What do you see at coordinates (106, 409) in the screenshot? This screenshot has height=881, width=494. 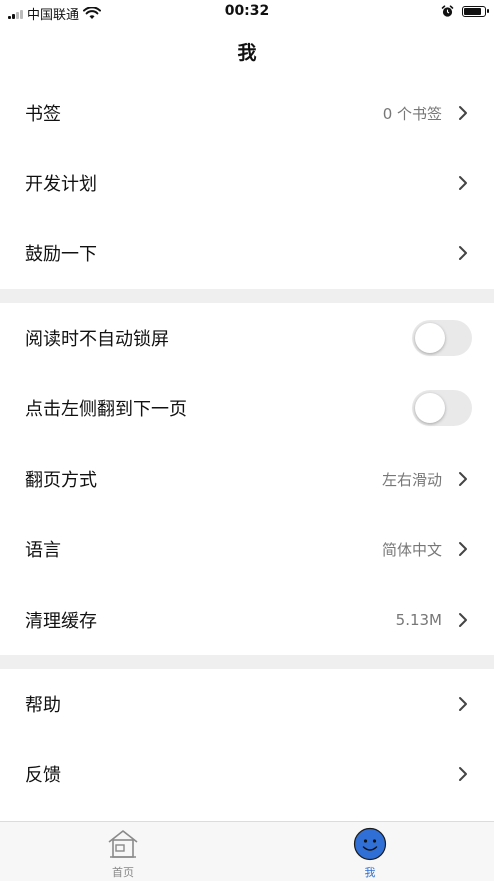 I see `row-label: 点击左侧翻到下一页` at bounding box center [106, 409].